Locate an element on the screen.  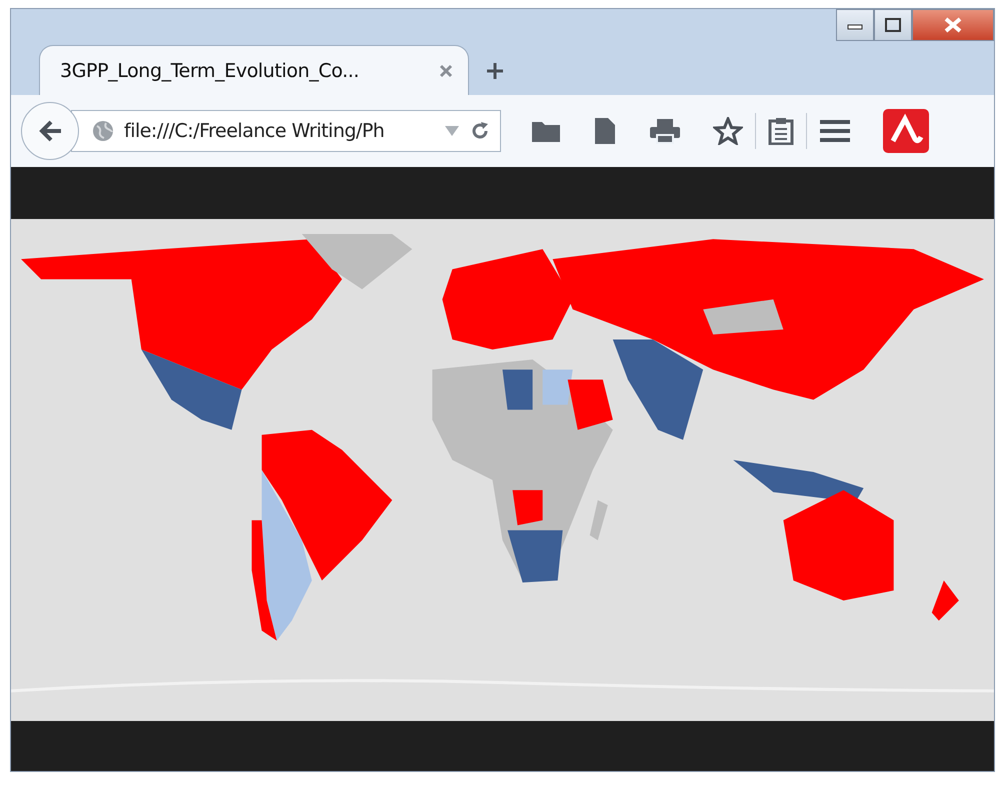
plus-icon is located at coordinates (495, 71).